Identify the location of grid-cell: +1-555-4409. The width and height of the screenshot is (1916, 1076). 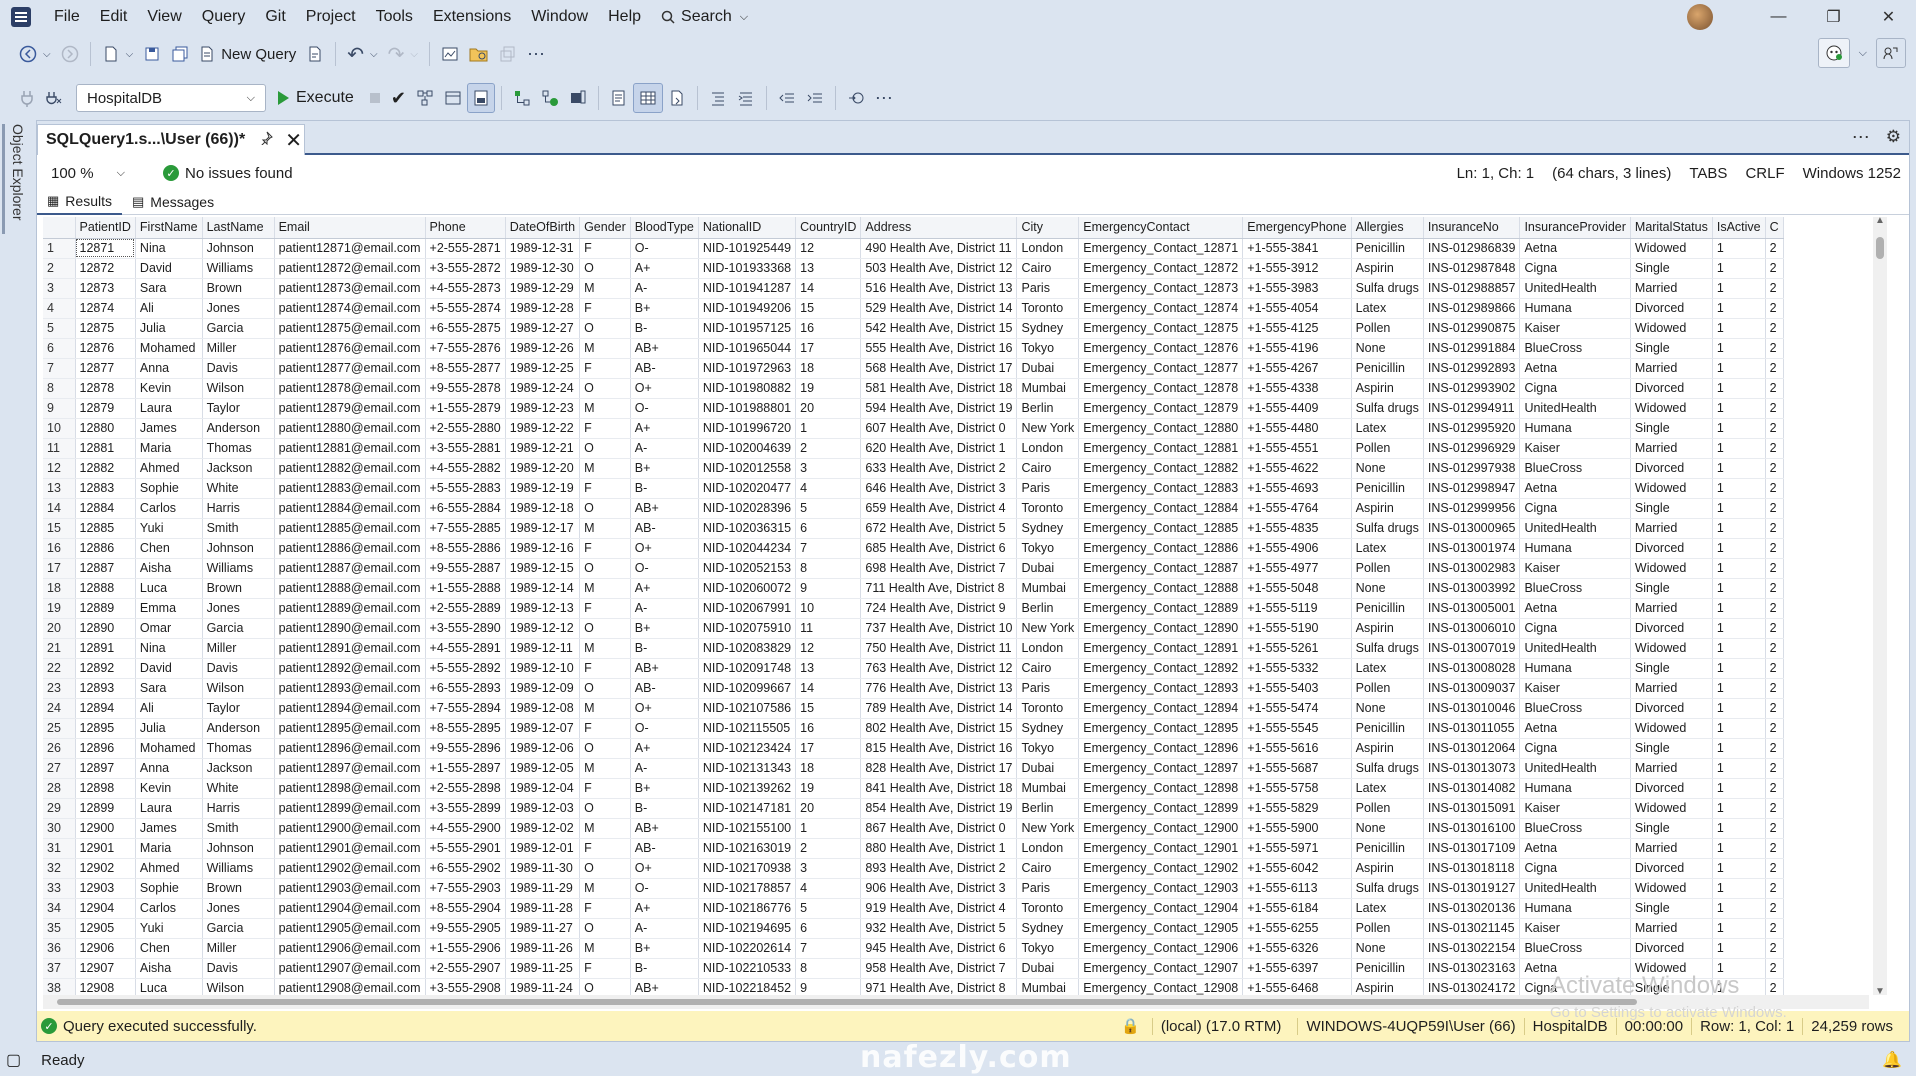
(1297, 408).